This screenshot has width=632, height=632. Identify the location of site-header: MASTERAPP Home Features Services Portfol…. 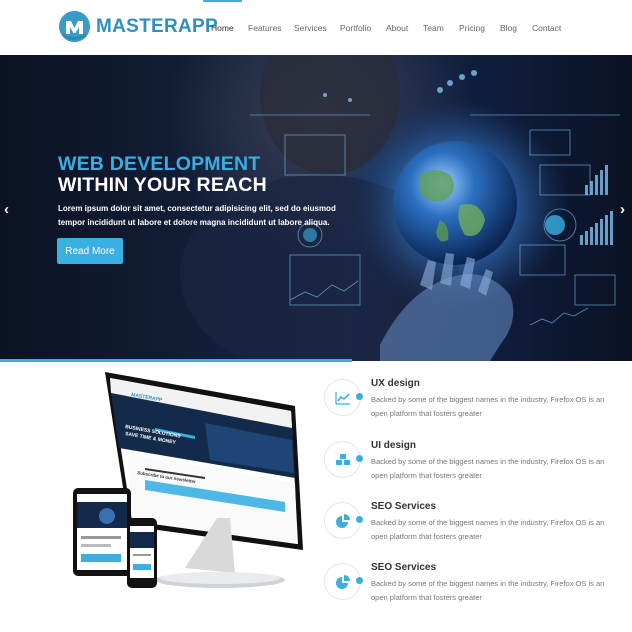
(316, 27).